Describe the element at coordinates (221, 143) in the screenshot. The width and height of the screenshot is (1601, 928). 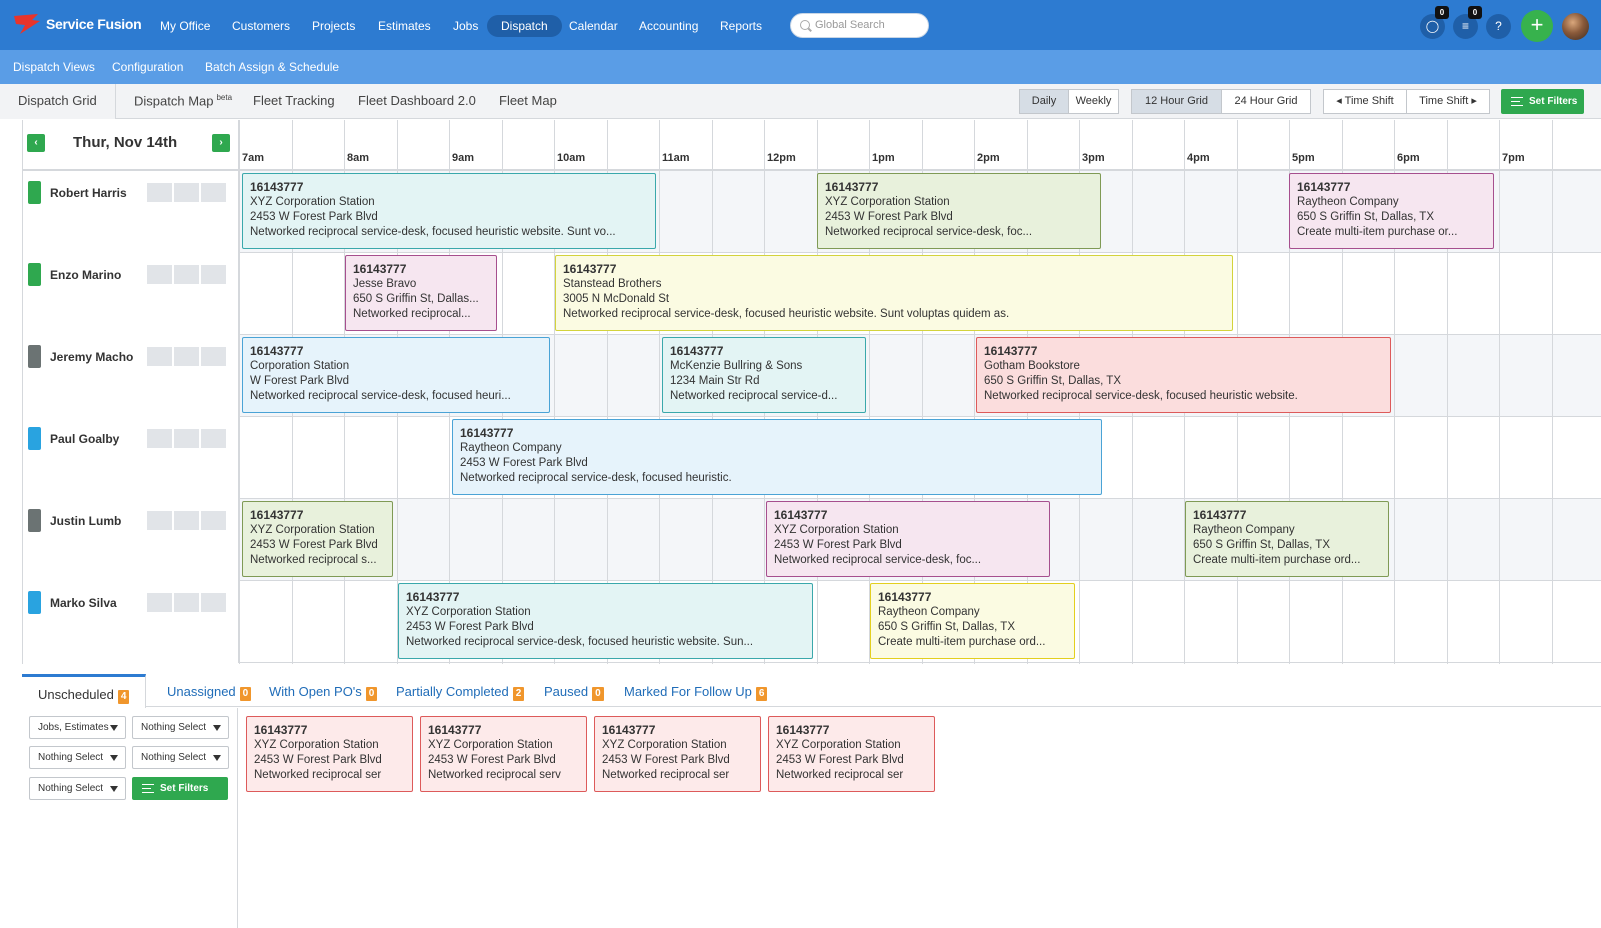
I see `next-day-button: ›` at that location.